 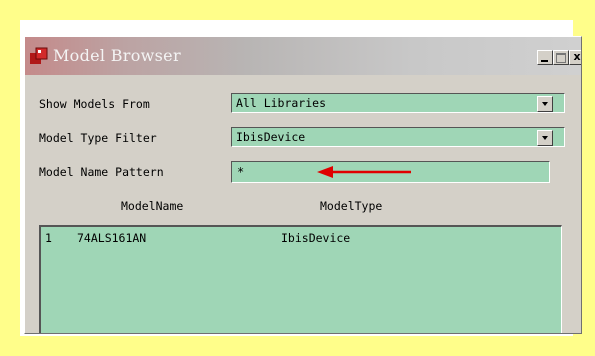 I want to click on close-button: x, so click(x=575, y=57).